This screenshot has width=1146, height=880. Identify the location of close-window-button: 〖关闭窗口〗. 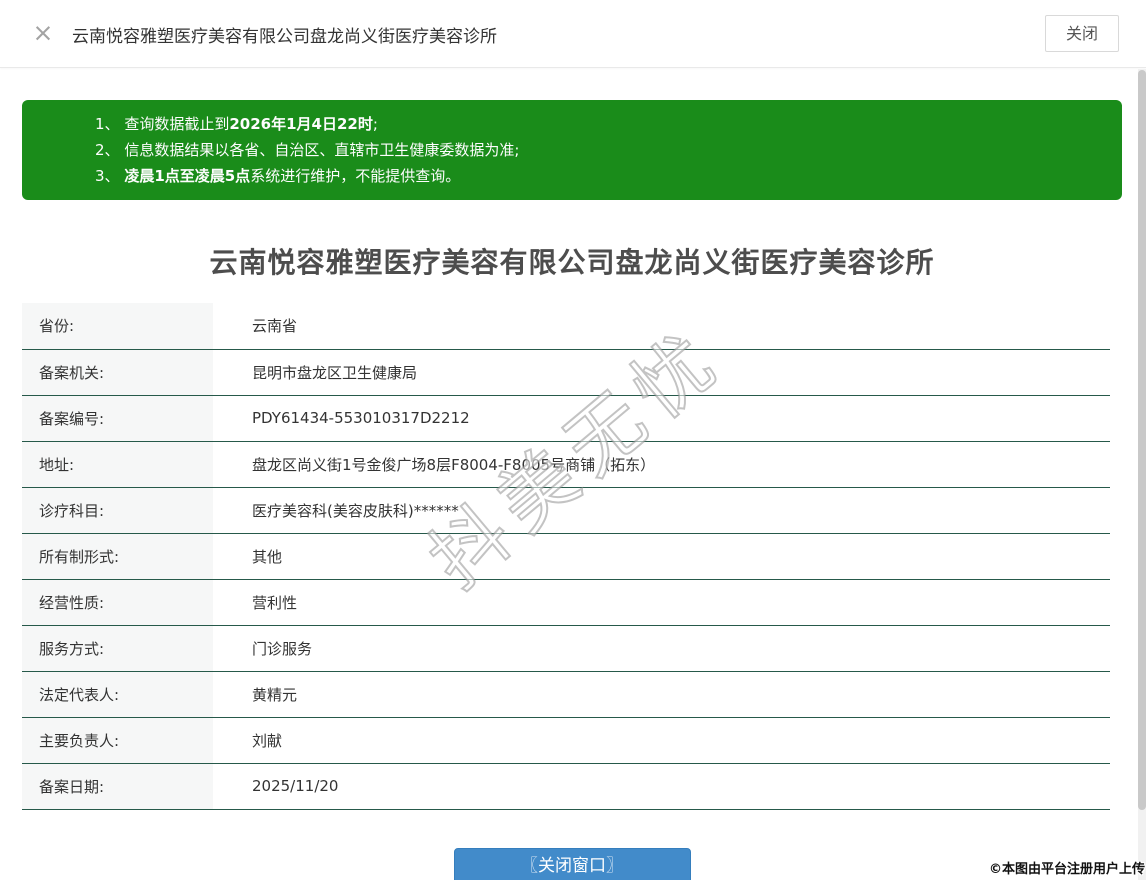
(572, 863).